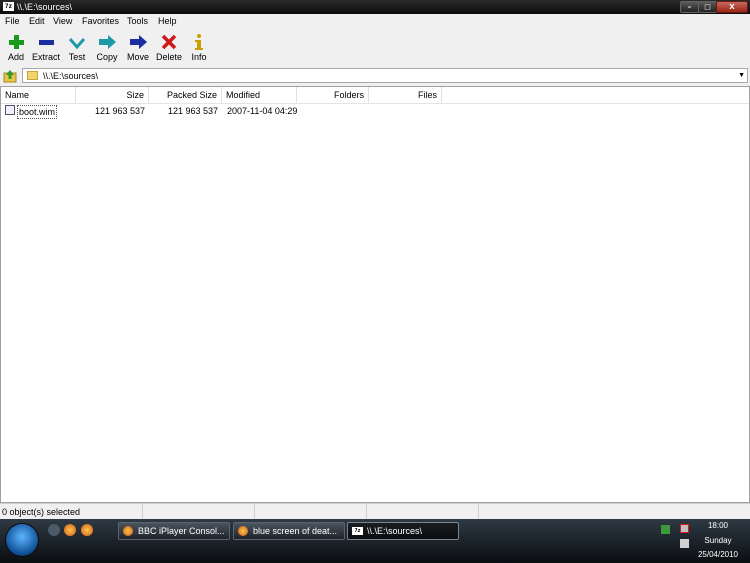 The width and height of the screenshot is (750, 563). I want to click on minimize-button: –, so click(689, 7).